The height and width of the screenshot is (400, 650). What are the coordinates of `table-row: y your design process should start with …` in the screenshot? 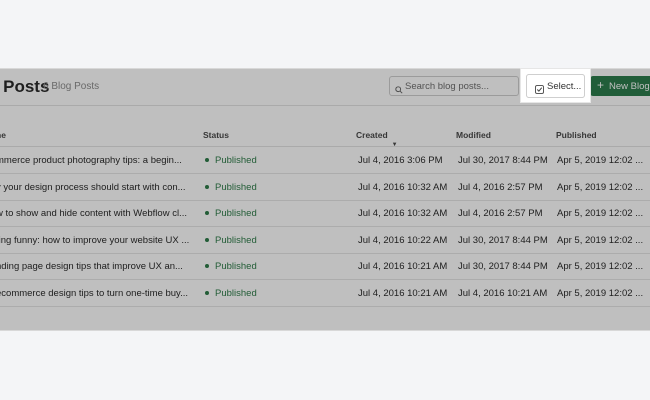 It's located at (325, 187).